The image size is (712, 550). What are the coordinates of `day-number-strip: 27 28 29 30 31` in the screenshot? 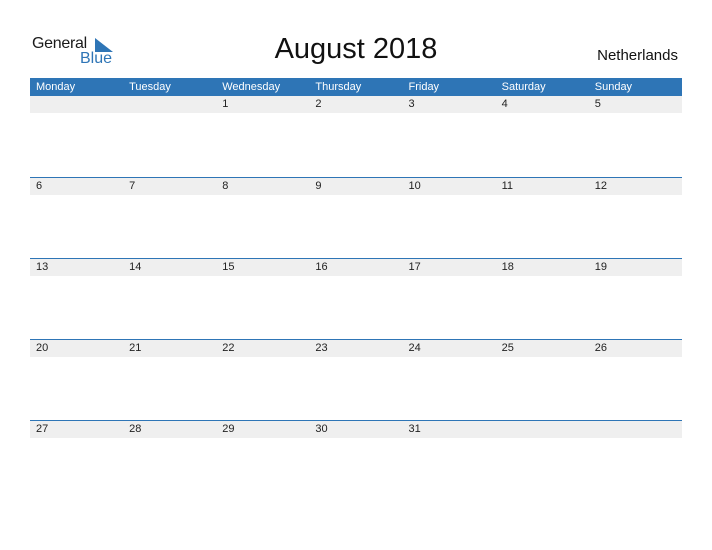 It's located at (356, 429).